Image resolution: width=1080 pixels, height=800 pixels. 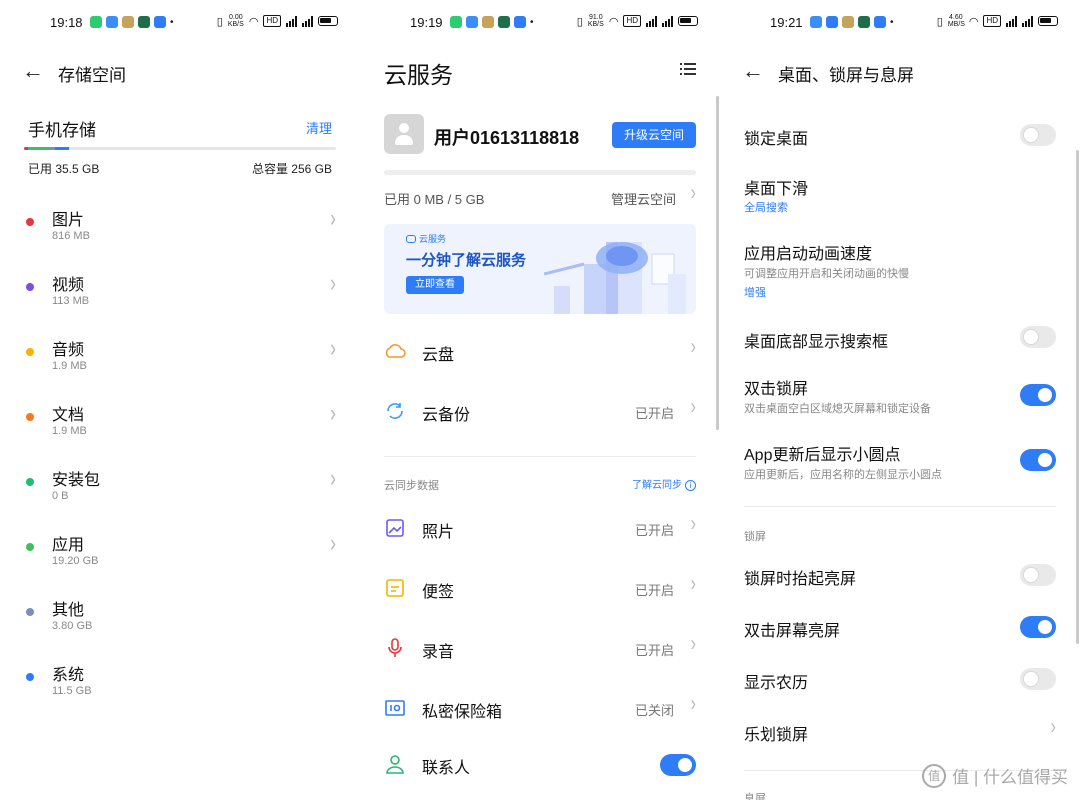 I want to click on double-tap-lock-toggle, so click(x=1038, y=395).